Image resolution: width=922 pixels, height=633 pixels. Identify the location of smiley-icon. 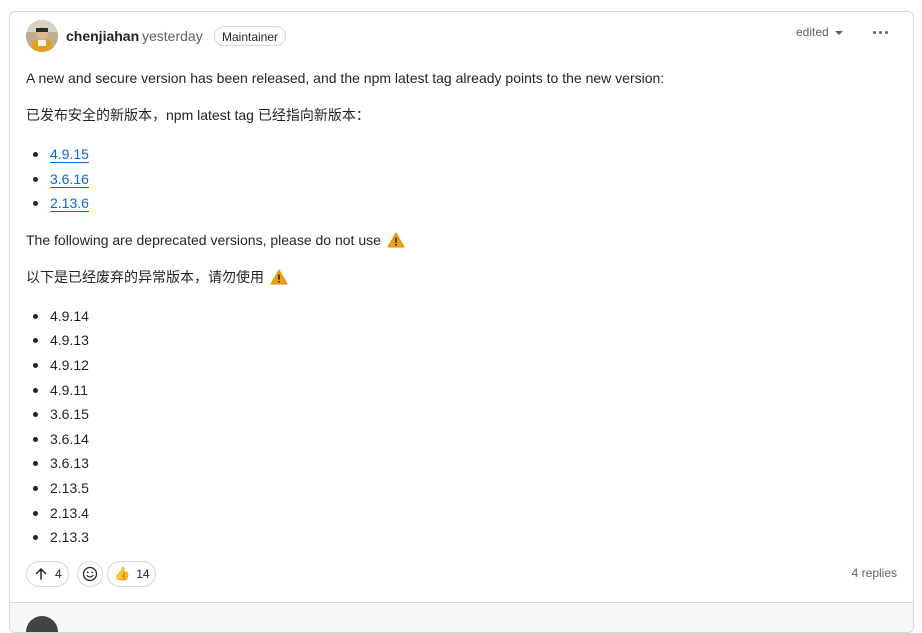
(90, 574).